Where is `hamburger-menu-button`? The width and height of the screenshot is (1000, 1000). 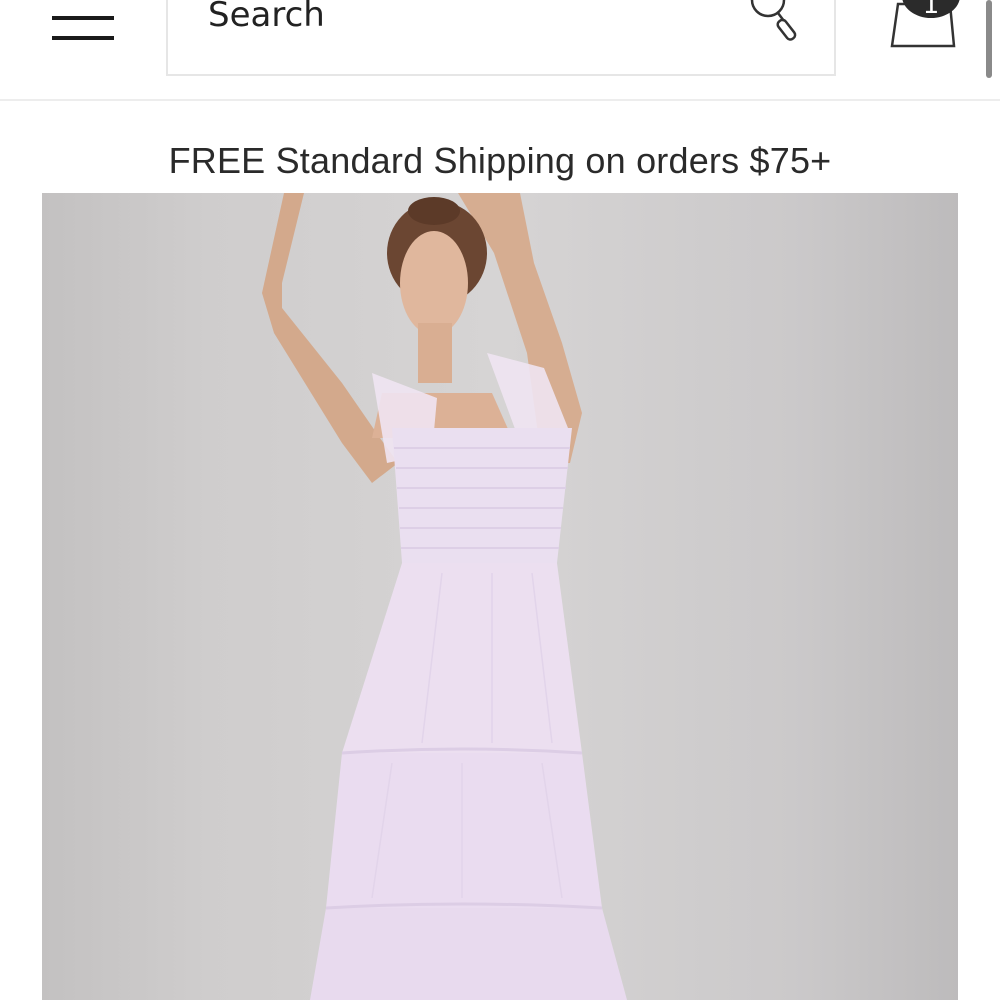
hamburger-menu-button is located at coordinates (83, 22).